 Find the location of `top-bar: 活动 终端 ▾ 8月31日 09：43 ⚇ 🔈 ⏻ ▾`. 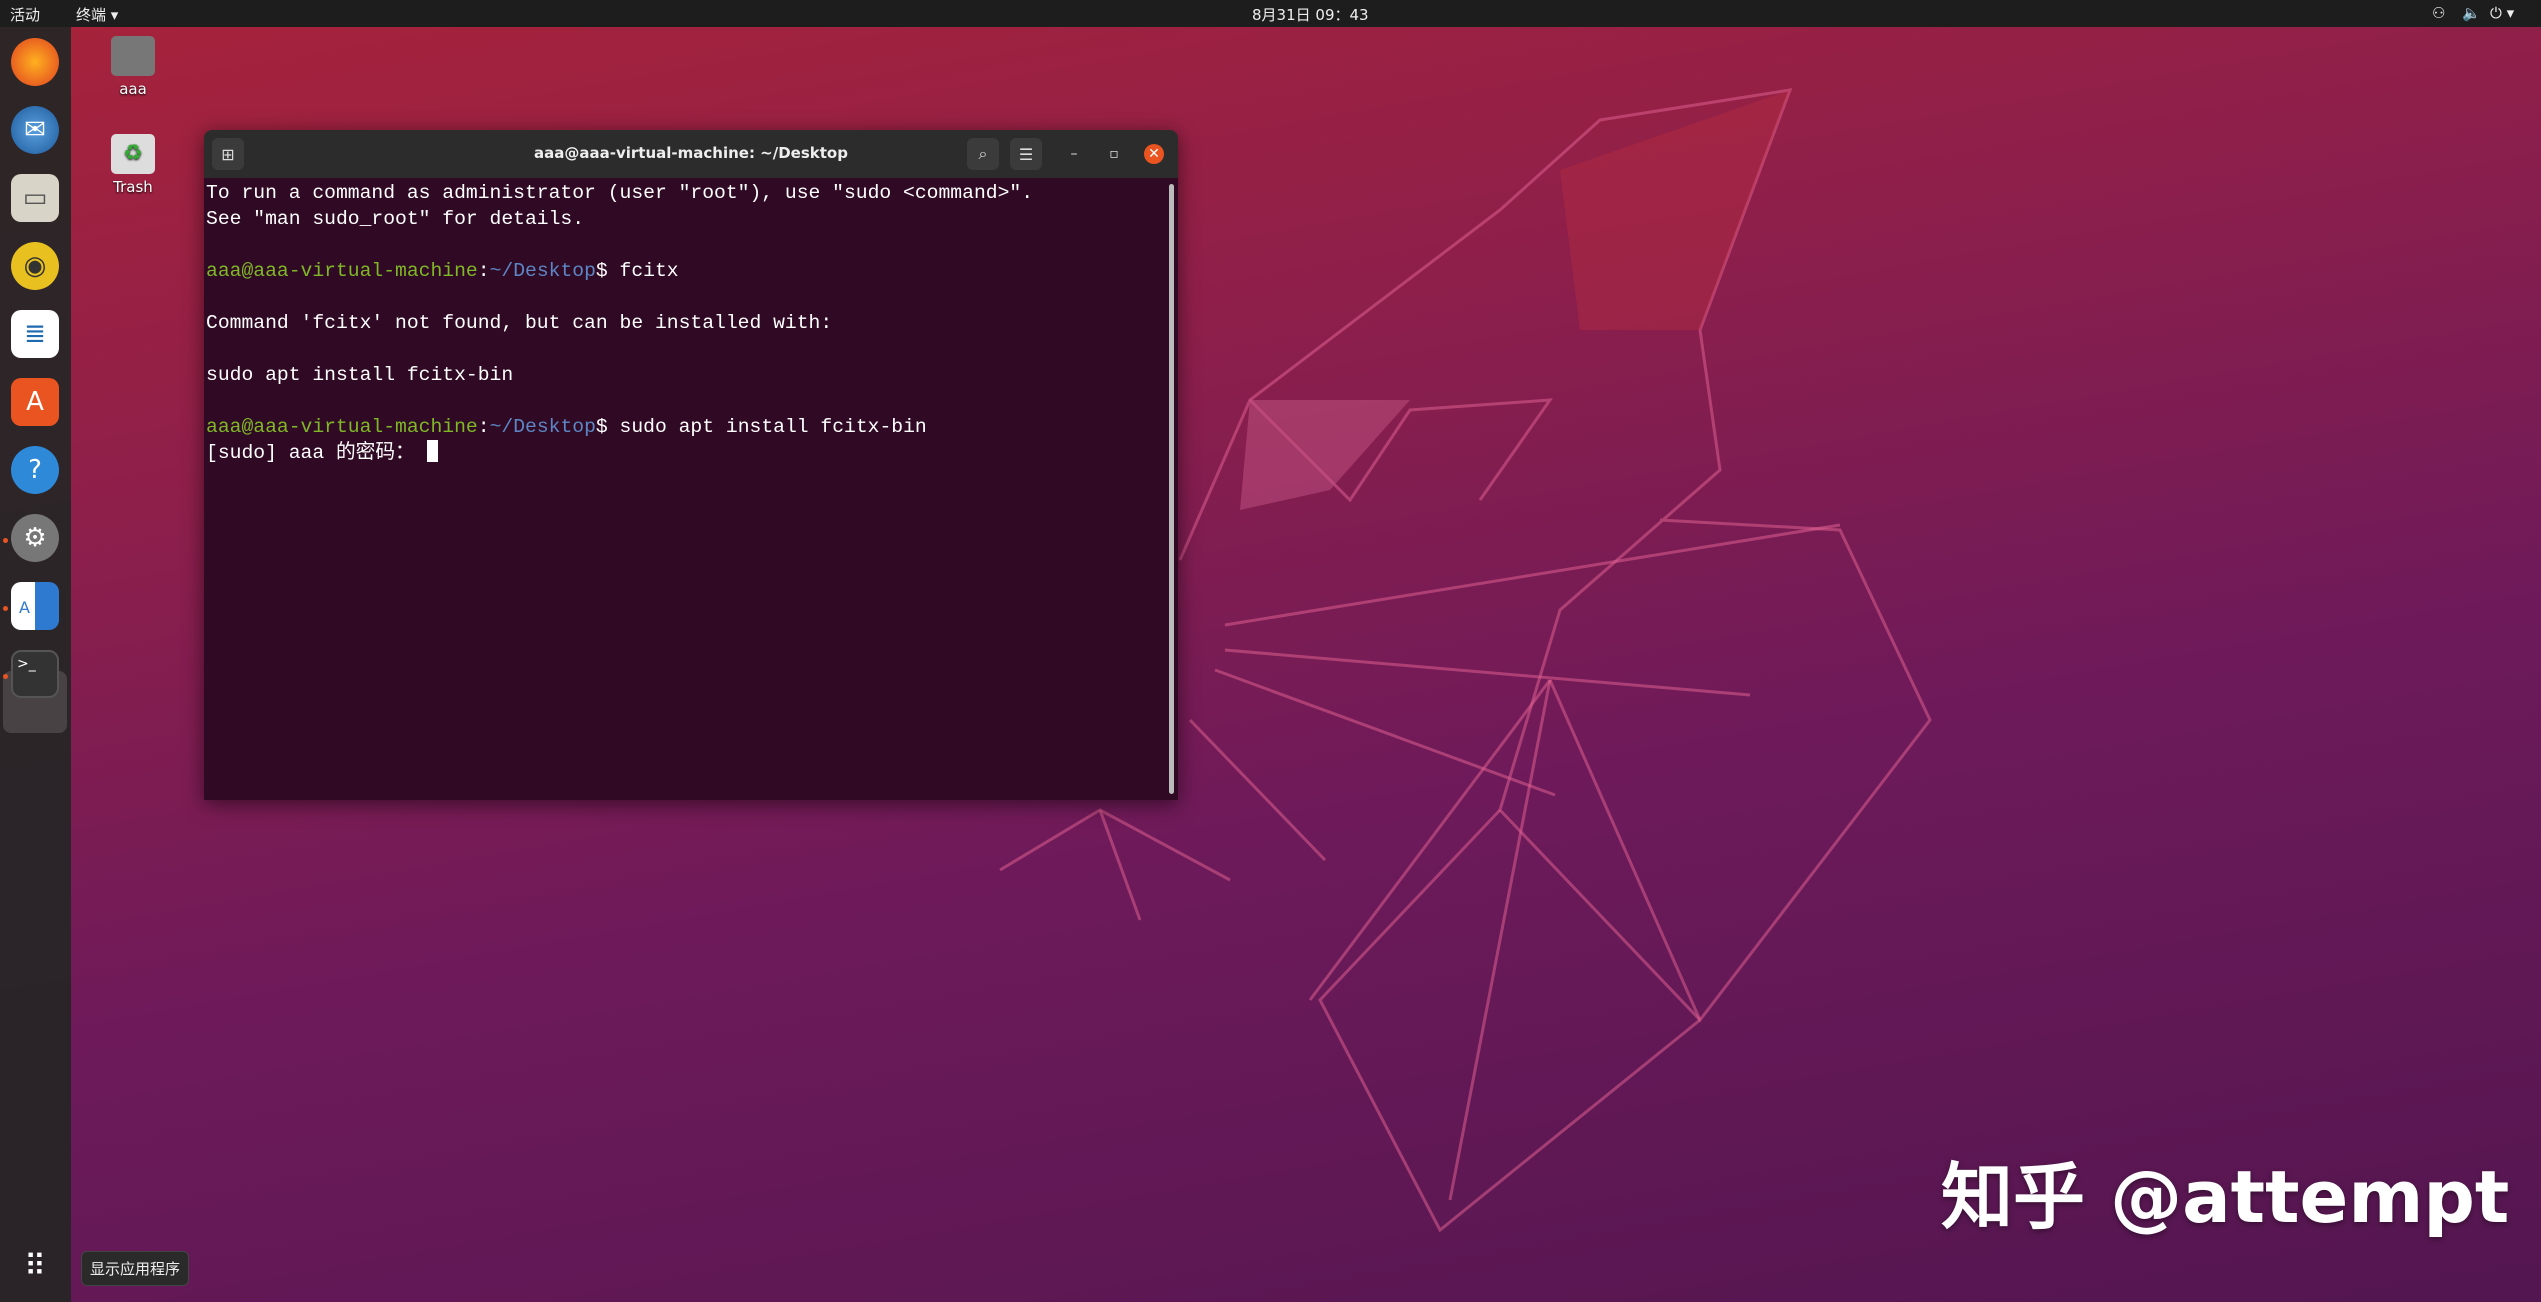

top-bar: 活动 终端 ▾ 8月31日 09：43 ⚇ 🔈 ⏻ ▾ is located at coordinates (1270, 13).